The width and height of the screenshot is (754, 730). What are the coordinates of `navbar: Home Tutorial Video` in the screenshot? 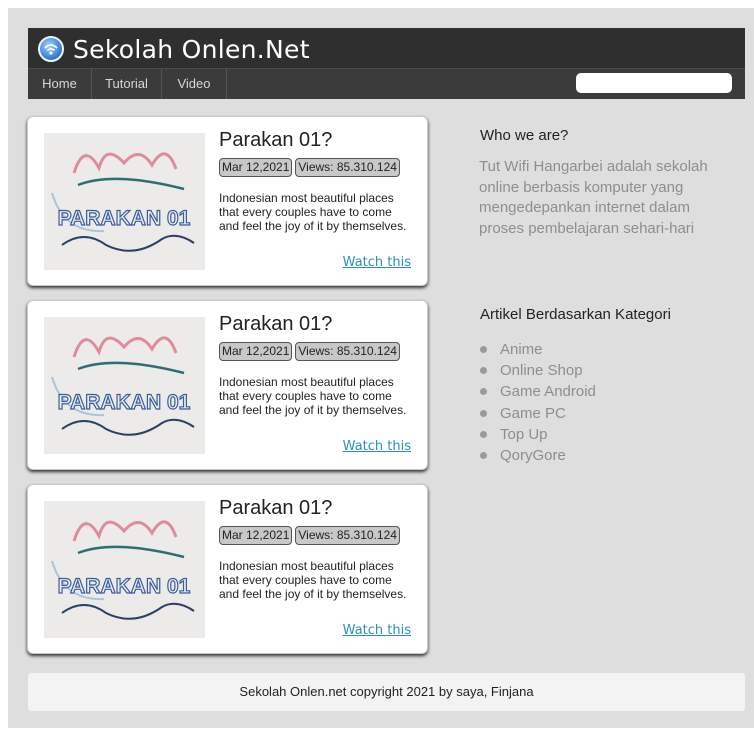 It's located at (386, 83).